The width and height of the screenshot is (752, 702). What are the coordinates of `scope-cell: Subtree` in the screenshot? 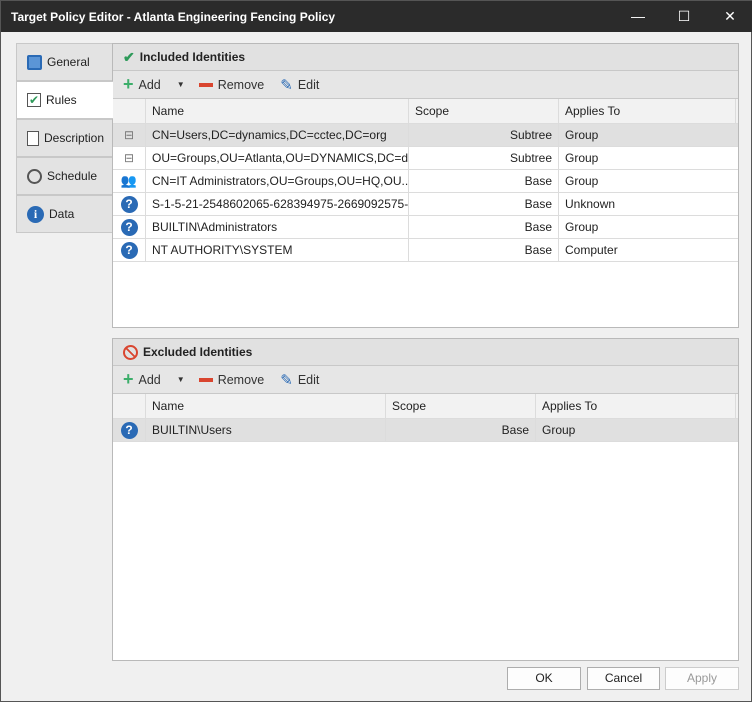 It's located at (484, 158).